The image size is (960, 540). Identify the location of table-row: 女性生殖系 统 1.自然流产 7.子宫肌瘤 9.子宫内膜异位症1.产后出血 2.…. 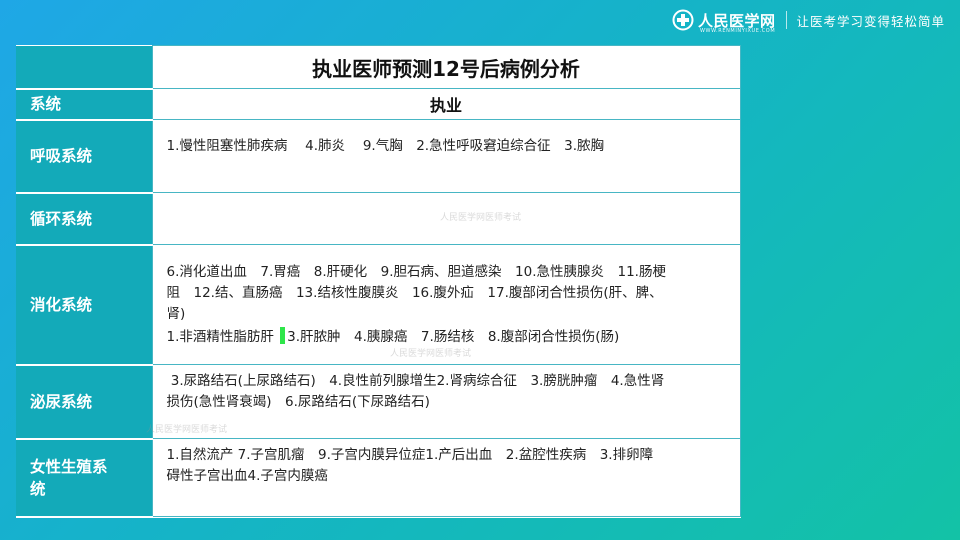
(378, 478).